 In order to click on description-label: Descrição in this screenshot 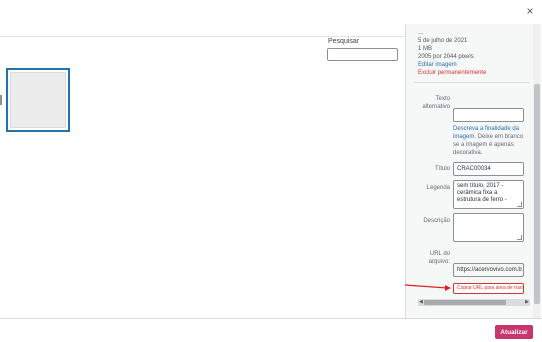, I will do `click(436, 221)`.